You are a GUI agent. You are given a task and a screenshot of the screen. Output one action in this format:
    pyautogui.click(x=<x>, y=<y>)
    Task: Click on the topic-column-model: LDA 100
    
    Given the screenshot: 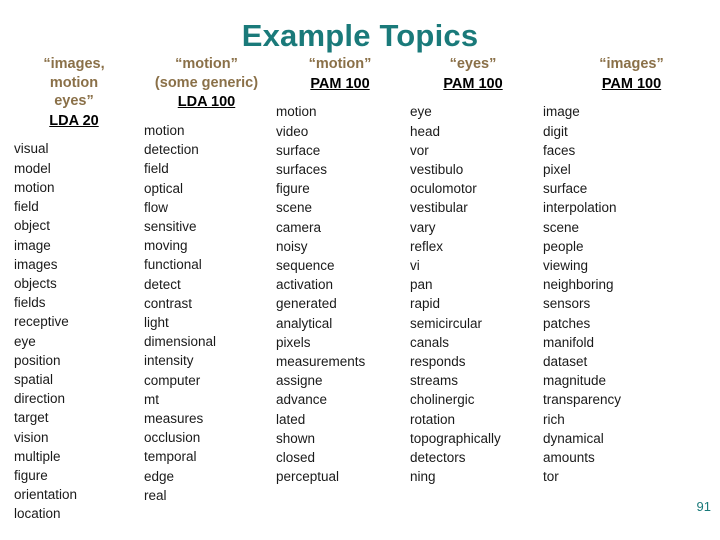 What is the action you would take?
    pyautogui.click(x=206, y=102)
    